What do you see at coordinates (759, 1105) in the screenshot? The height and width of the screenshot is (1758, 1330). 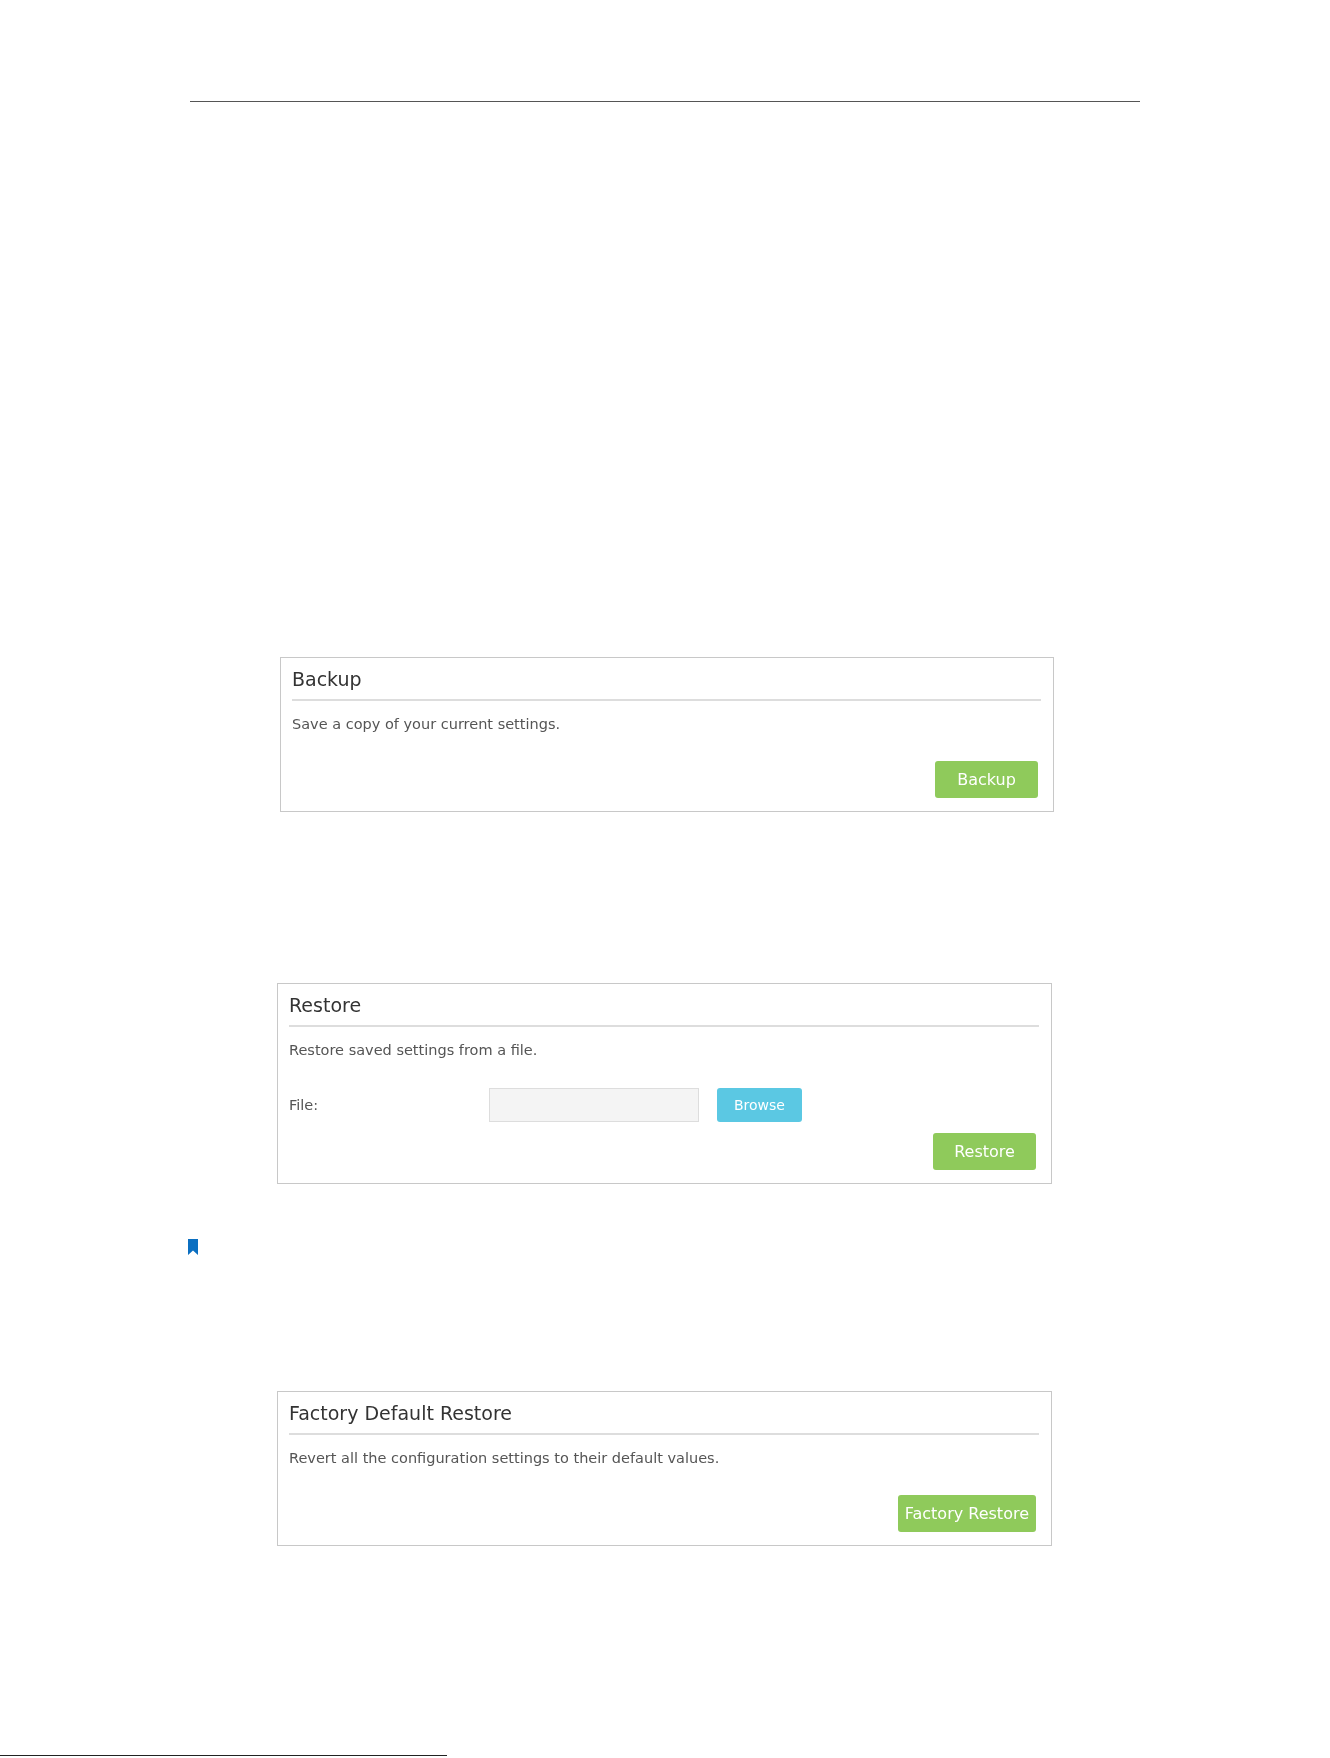 I see `browse-button: Browse` at bounding box center [759, 1105].